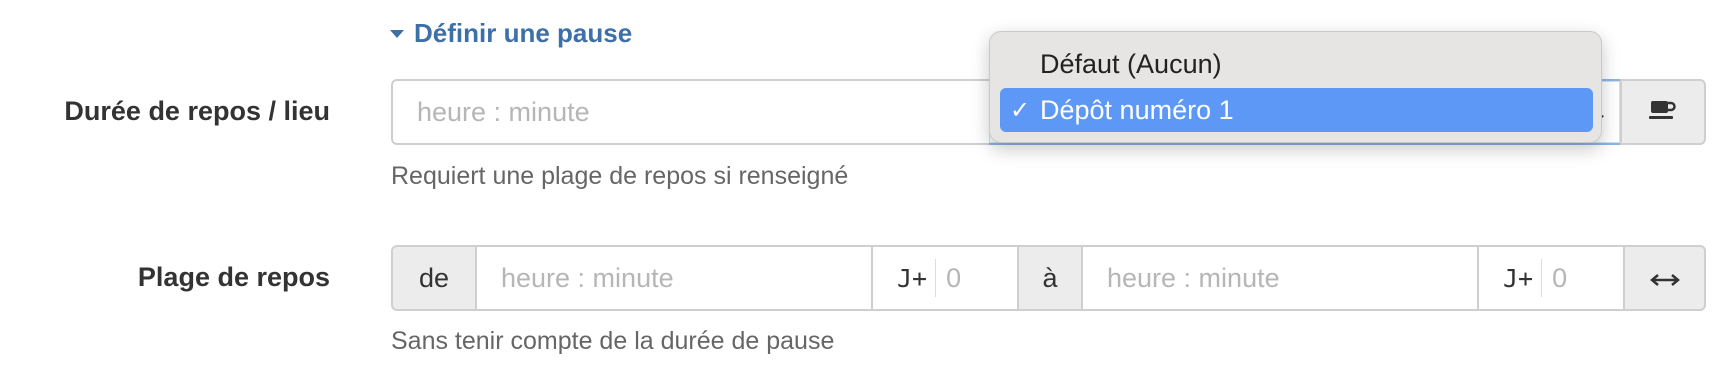 The image size is (1728, 376). I want to click on location-option-depot-1: ✓ Dépôt numéro 1, so click(1296, 110).